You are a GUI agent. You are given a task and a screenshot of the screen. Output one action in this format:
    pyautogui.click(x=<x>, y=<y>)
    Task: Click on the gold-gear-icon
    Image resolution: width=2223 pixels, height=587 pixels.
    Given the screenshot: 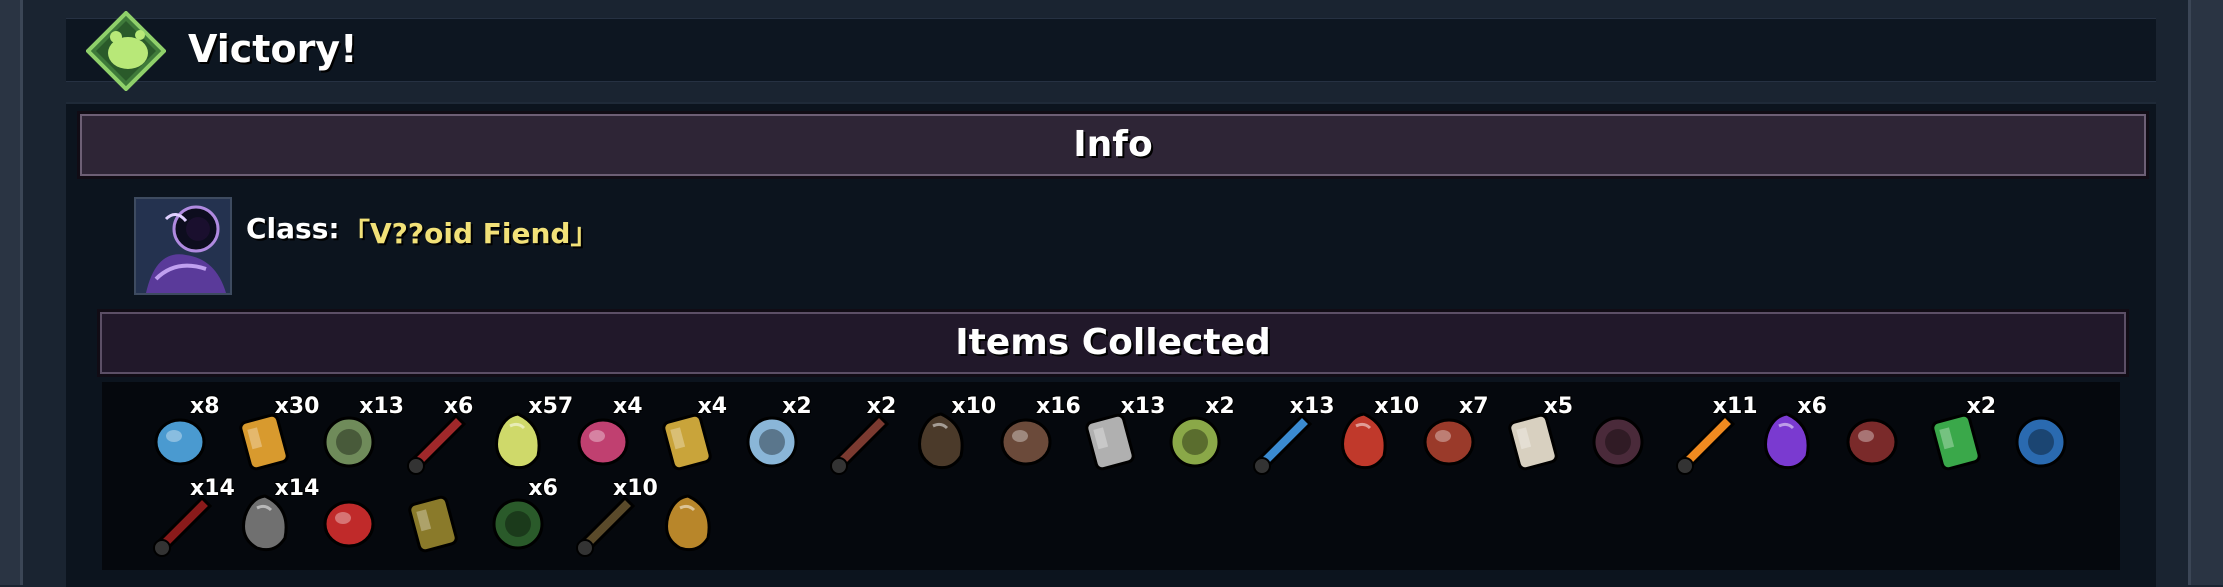 What is the action you would take?
    pyautogui.click(x=438, y=520)
    